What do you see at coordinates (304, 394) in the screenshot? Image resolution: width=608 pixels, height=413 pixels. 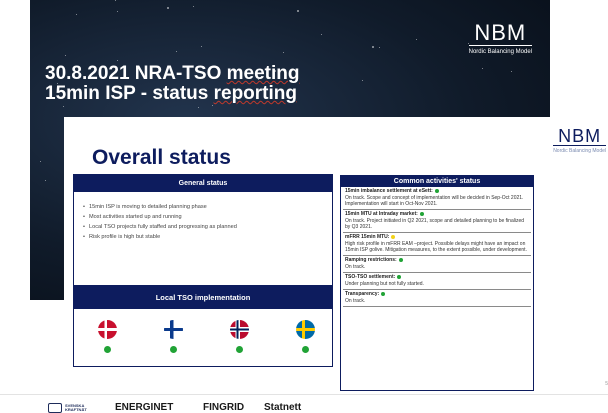 I see `footer-divider` at bounding box center [304, 394].